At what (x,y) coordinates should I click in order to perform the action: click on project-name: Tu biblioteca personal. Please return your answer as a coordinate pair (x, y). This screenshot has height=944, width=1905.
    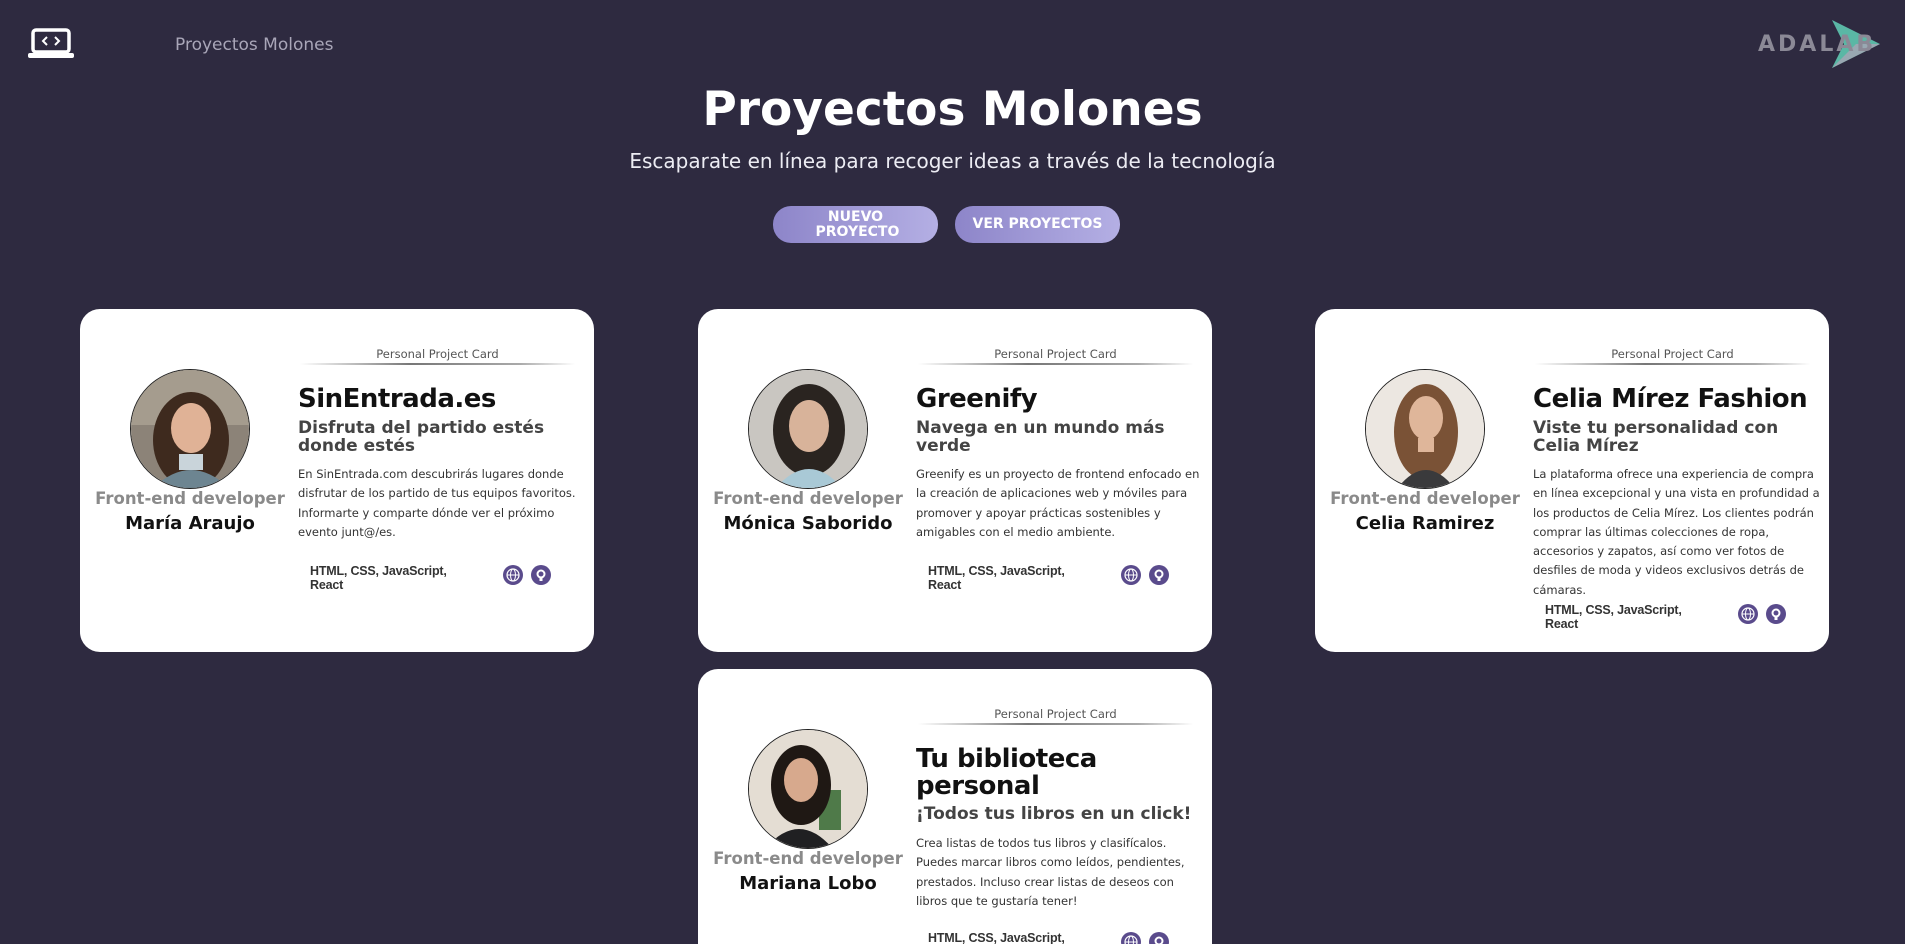
    Looking at the image, I should click on (1006, 772).